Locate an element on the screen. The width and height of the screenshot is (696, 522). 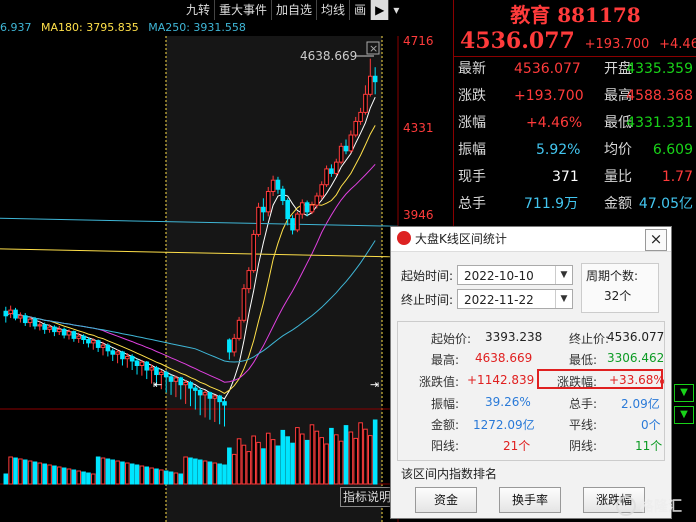
last-price: 4536.077 is located at coordinates (517, 41).